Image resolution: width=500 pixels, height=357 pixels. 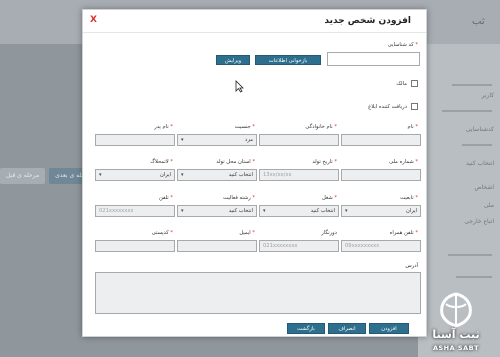 I want to click on back-button: بازگشت, so click(x=306, y=328).